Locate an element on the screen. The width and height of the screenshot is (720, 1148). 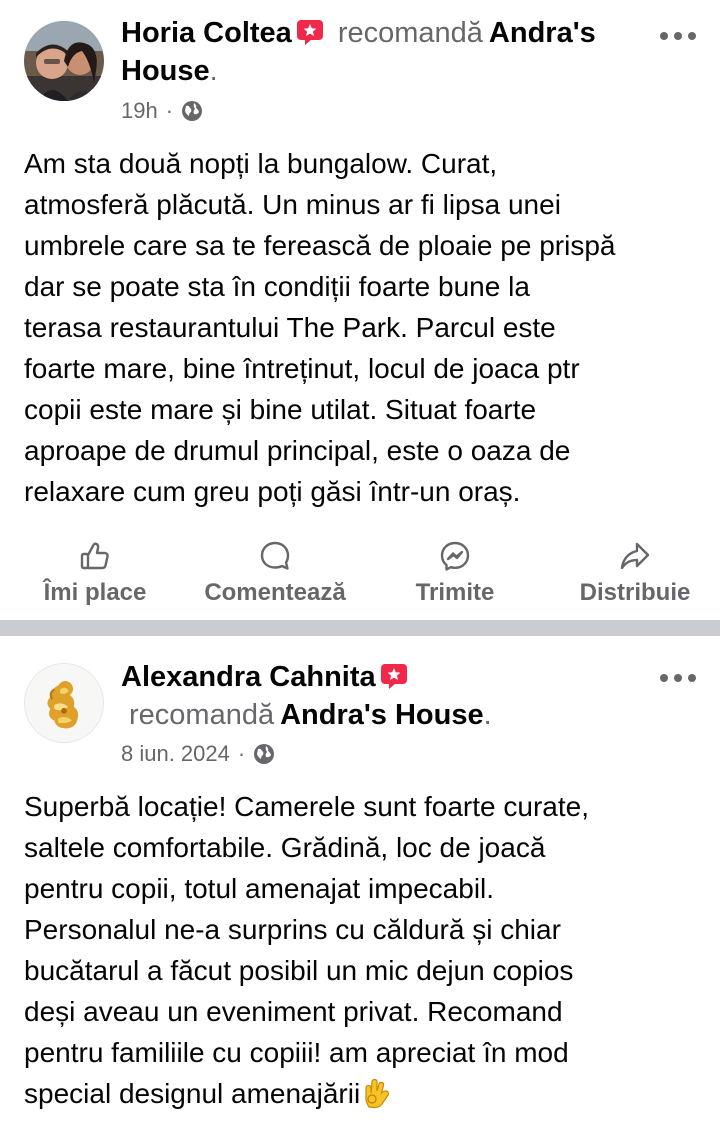
messenger-icon is located at coordinates (455, 556).